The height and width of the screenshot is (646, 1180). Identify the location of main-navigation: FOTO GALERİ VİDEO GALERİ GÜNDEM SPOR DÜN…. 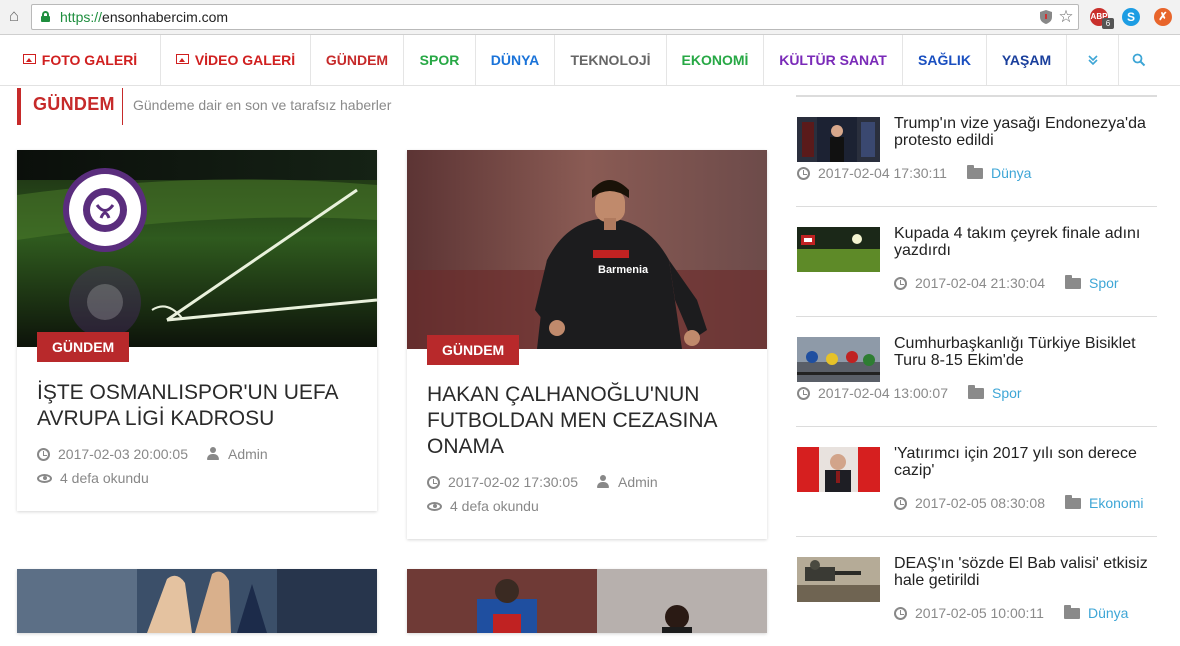
(590, 60).